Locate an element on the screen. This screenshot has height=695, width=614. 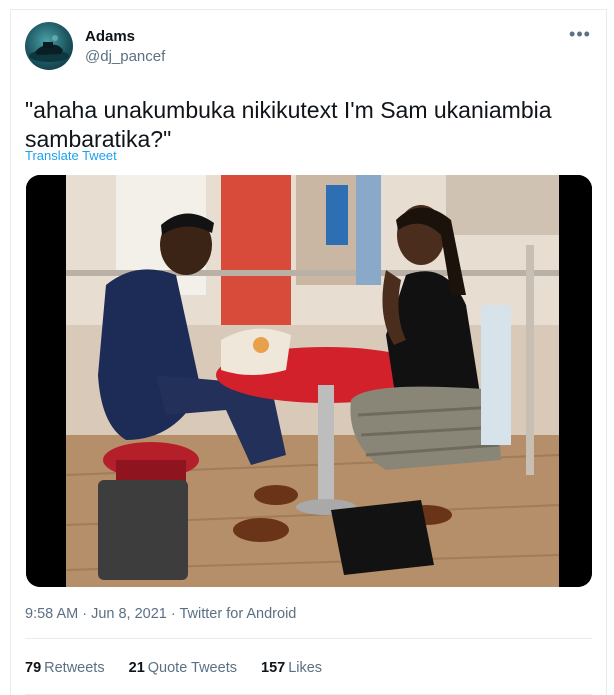
divider is located at coordinates (308, 638).